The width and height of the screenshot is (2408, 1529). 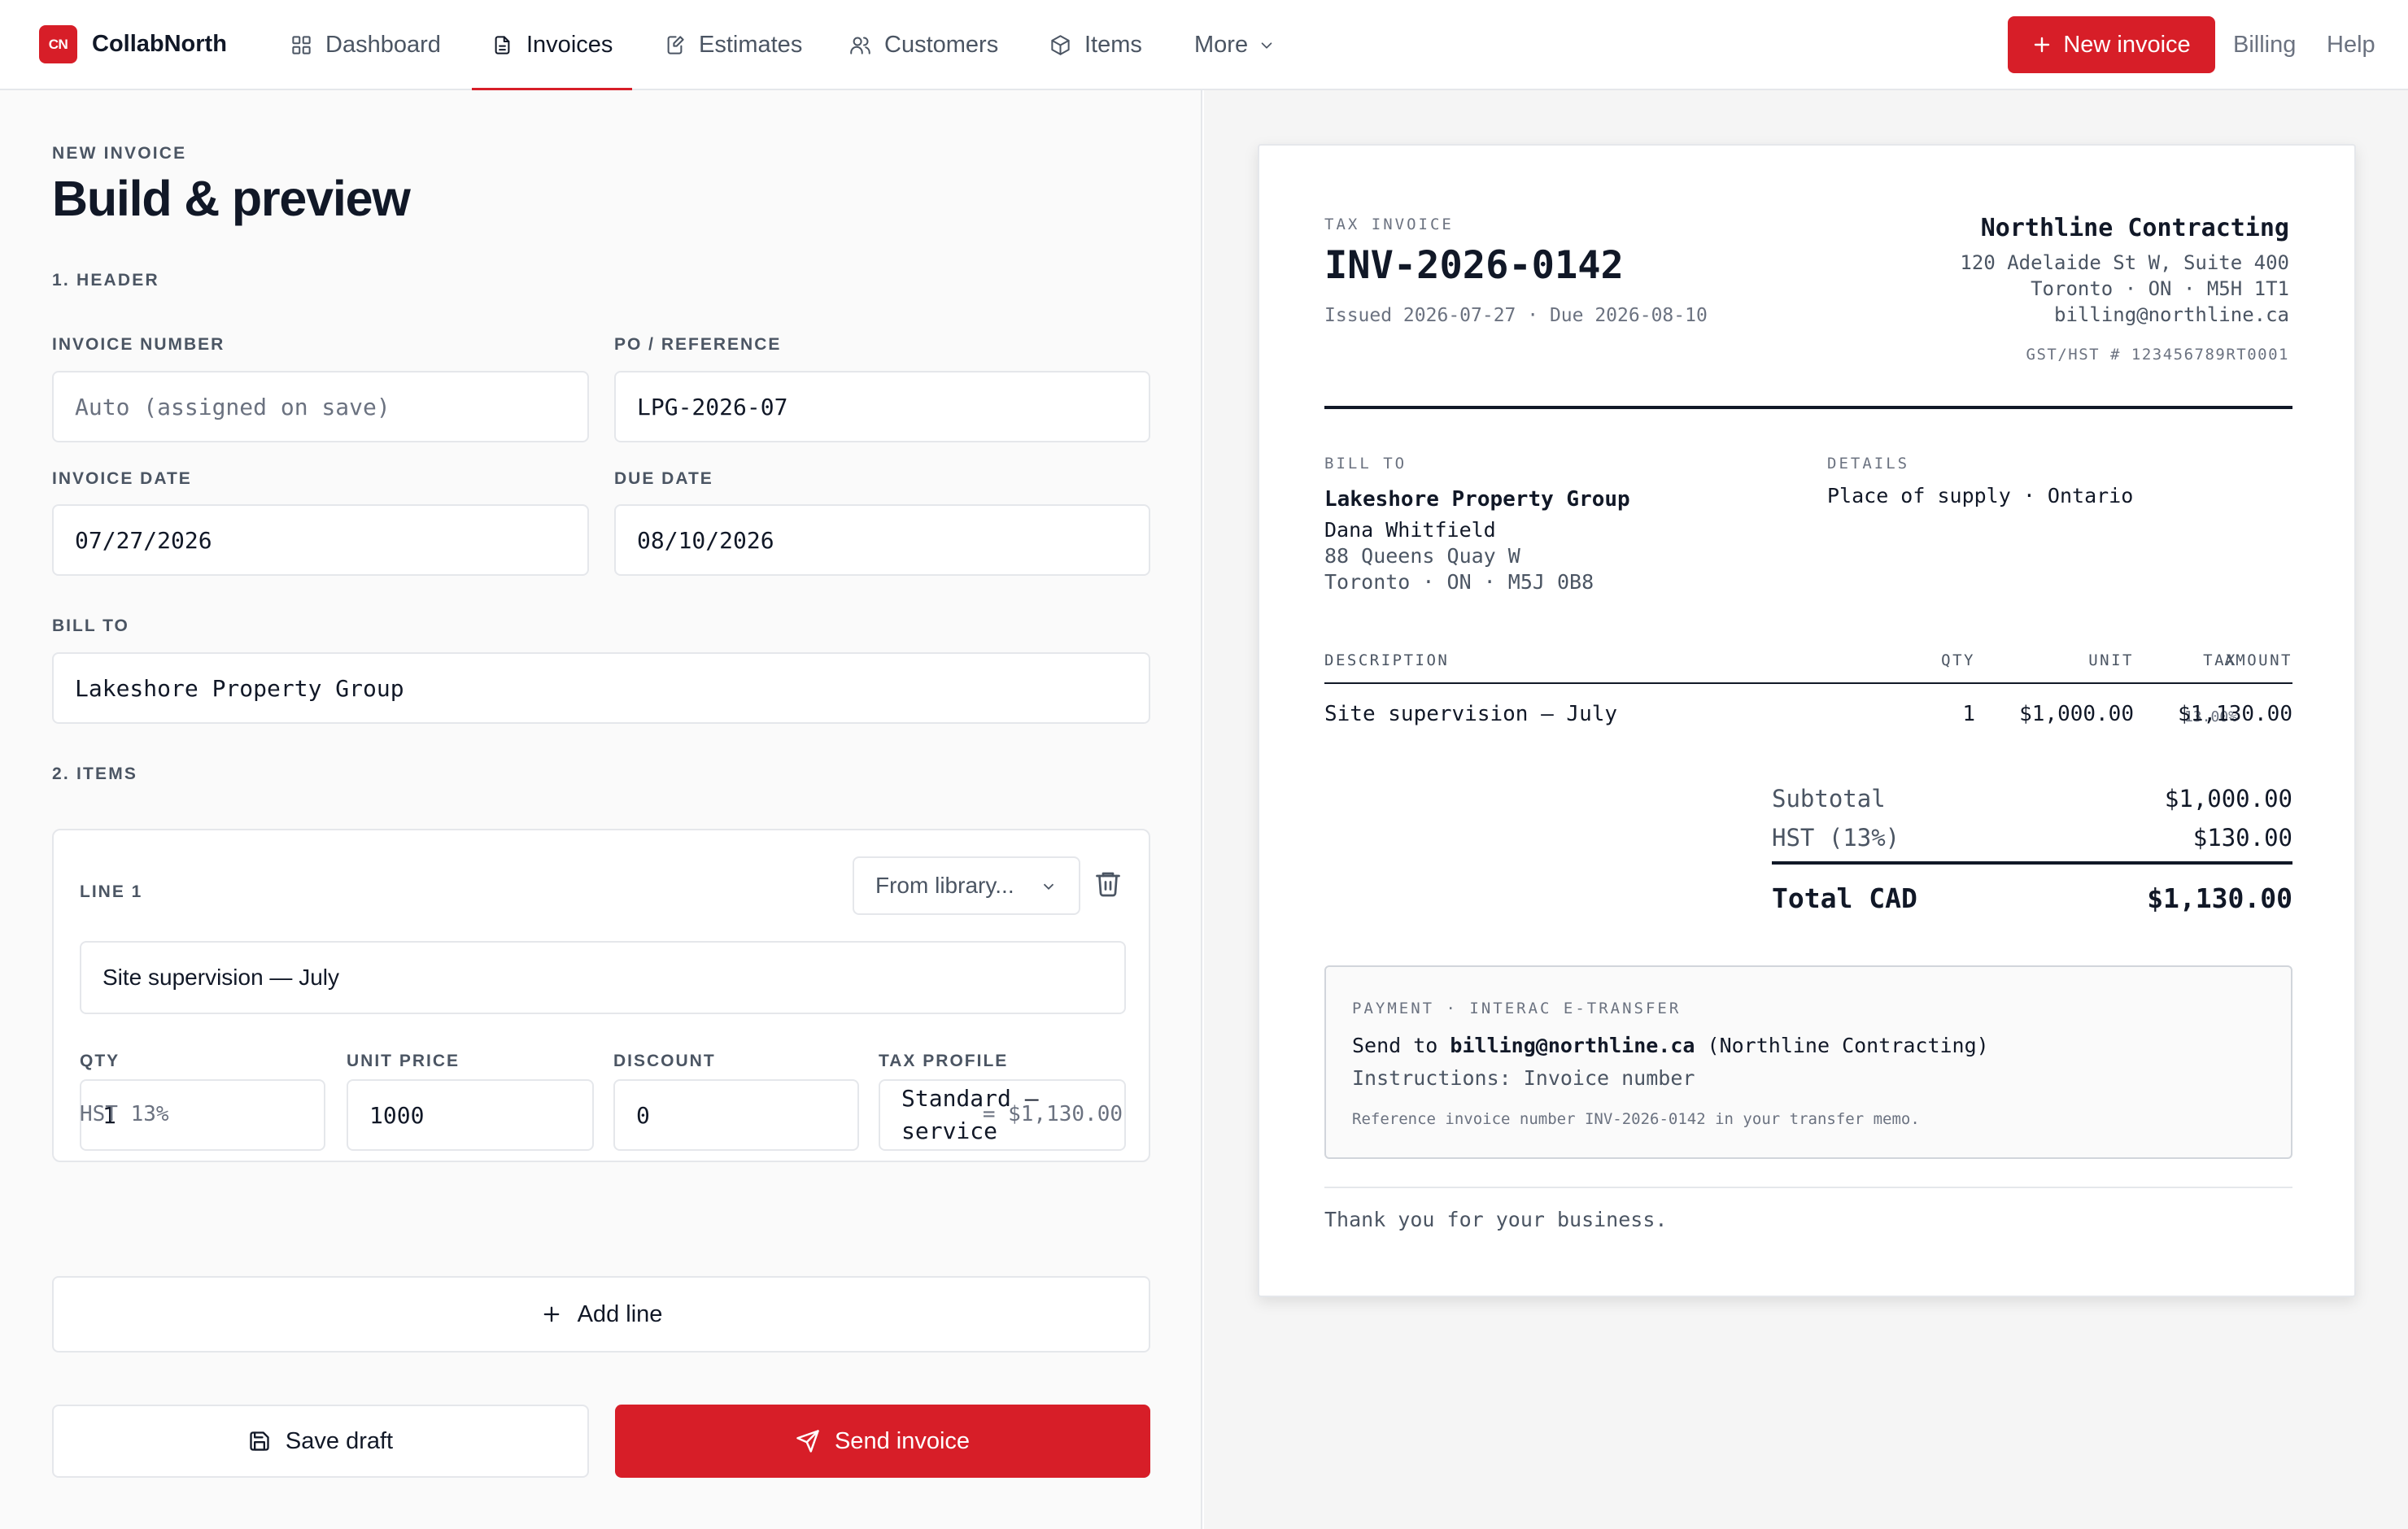 I want to click on business-address-1: 120 Adelaide St W, Suite 400, so click(x=2125, y=262).